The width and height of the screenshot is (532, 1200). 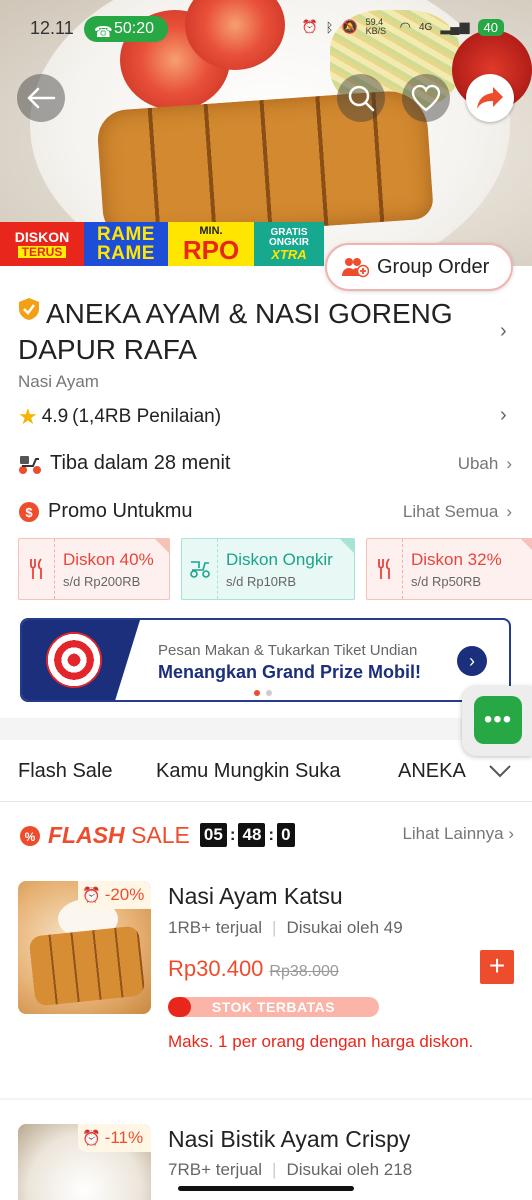 I want to click on gesture-nav-bar, so click(x=266, y=1188).